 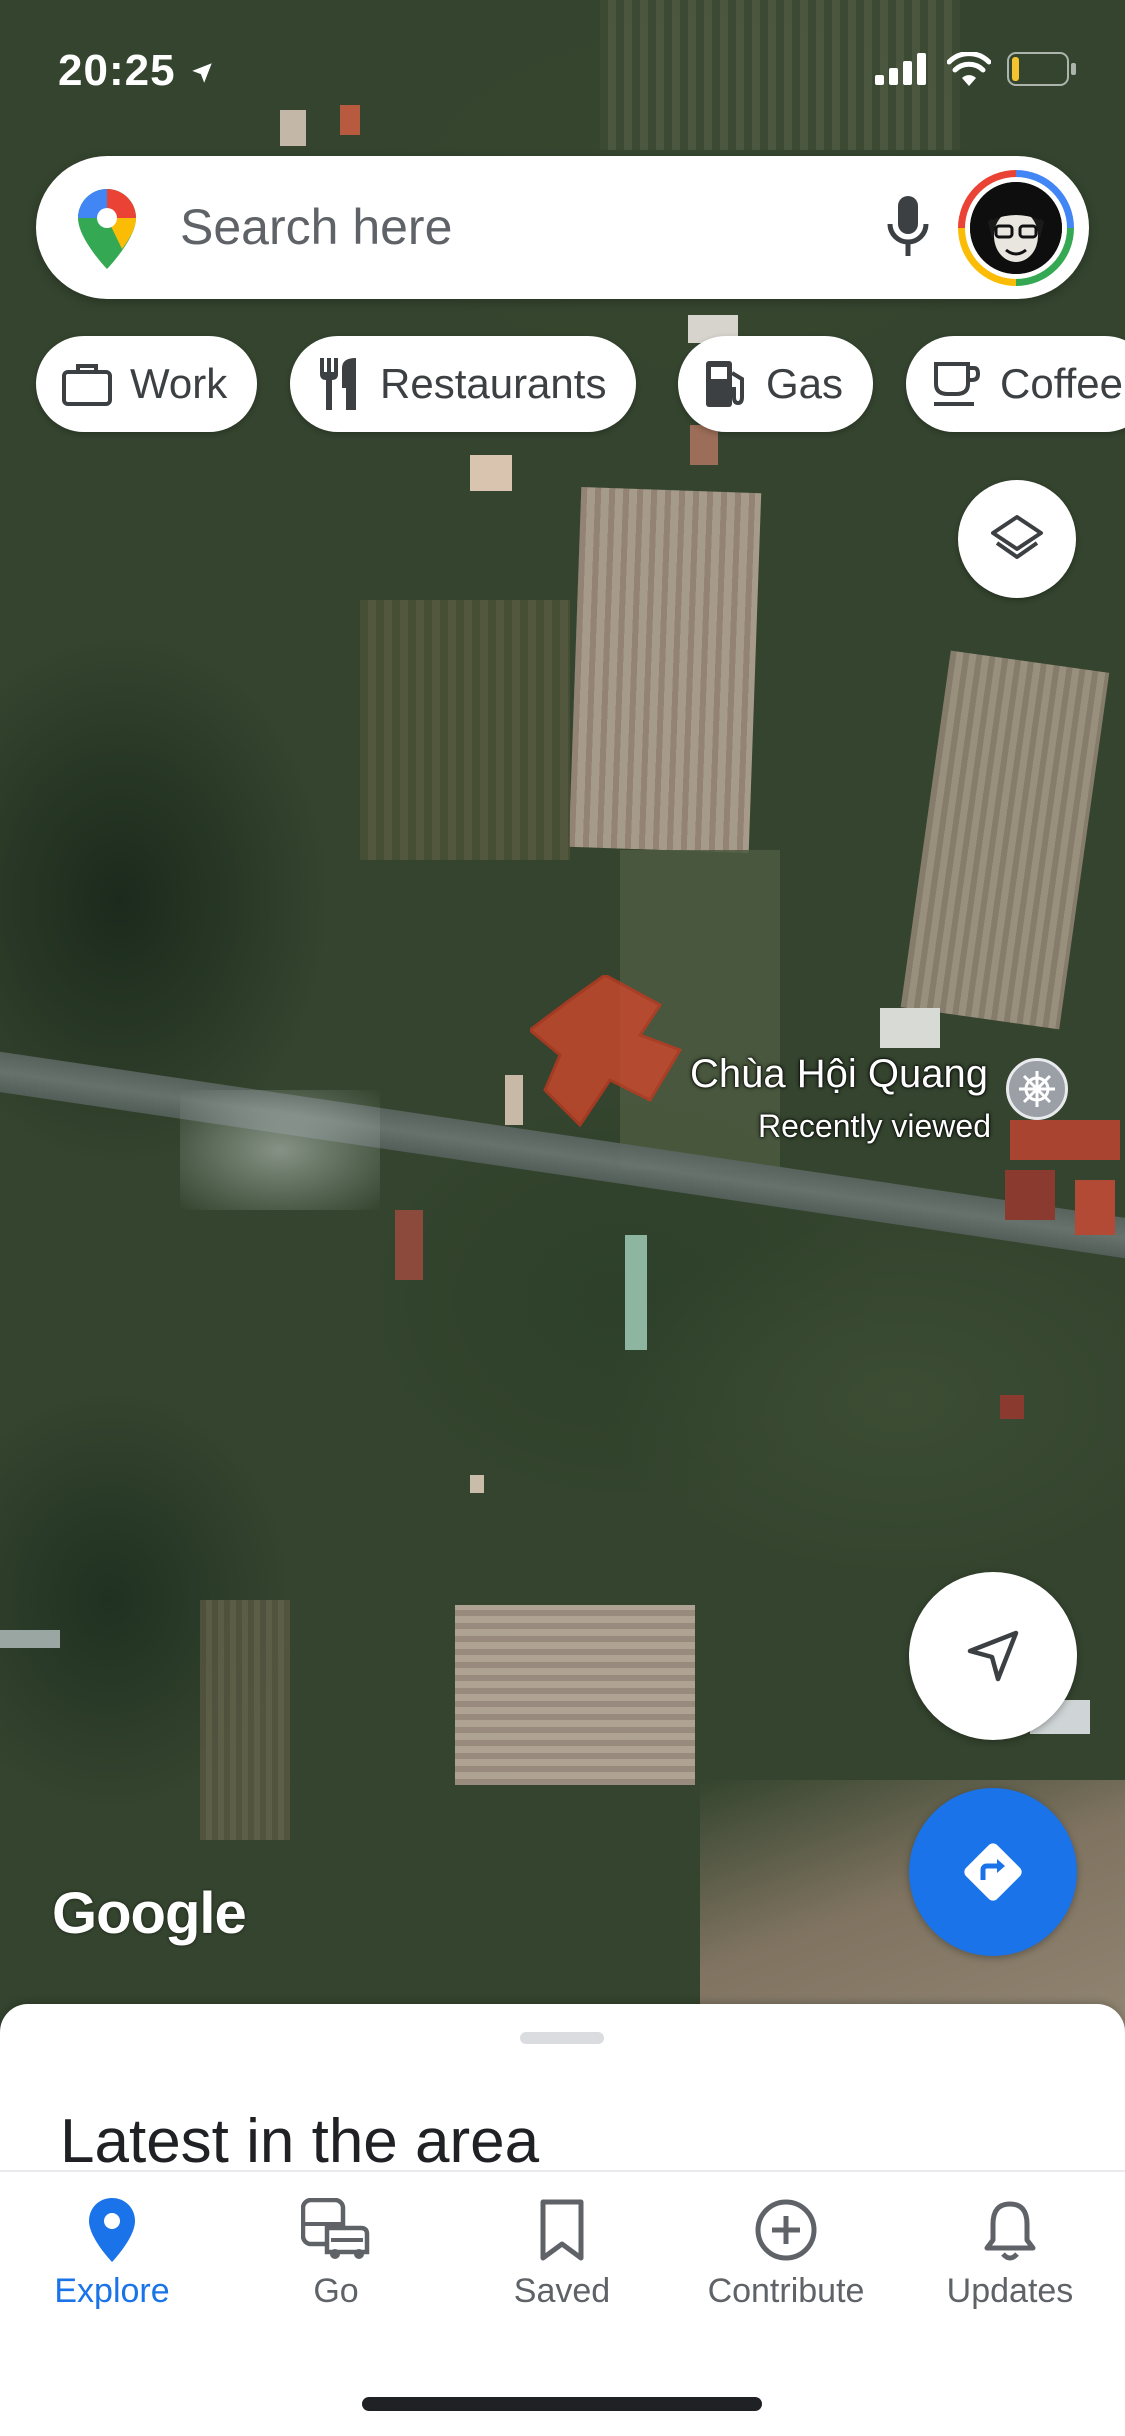 I want to click on chip-gas: Gas, so click(x=776, y=384).